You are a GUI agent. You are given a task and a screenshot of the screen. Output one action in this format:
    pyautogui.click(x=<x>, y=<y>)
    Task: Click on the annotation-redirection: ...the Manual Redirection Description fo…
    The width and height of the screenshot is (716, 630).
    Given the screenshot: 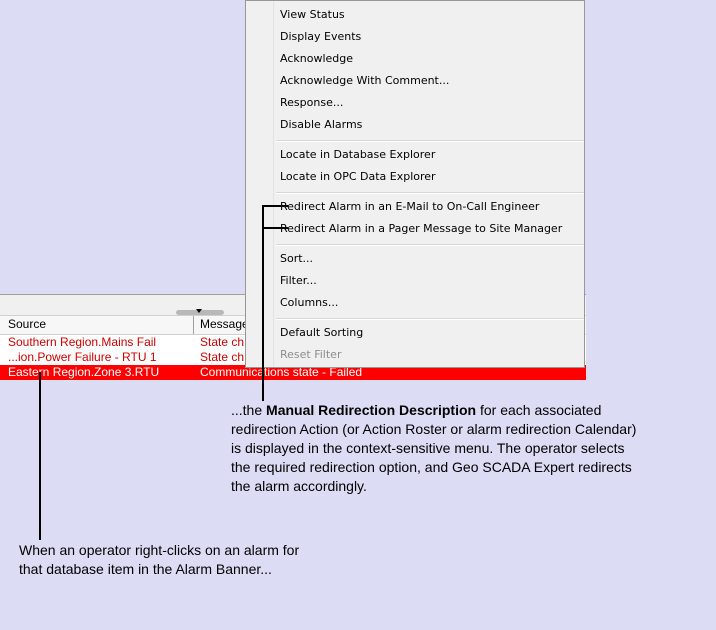 What is the action you would take?
    pyautogui.click(x=471, y=448)
    